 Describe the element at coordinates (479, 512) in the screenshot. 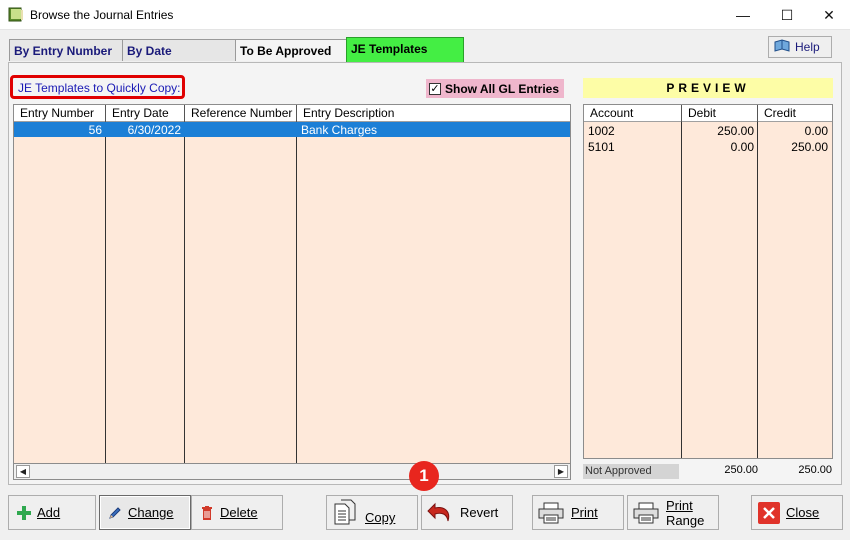

I see `revert-label: Revert` at that location.